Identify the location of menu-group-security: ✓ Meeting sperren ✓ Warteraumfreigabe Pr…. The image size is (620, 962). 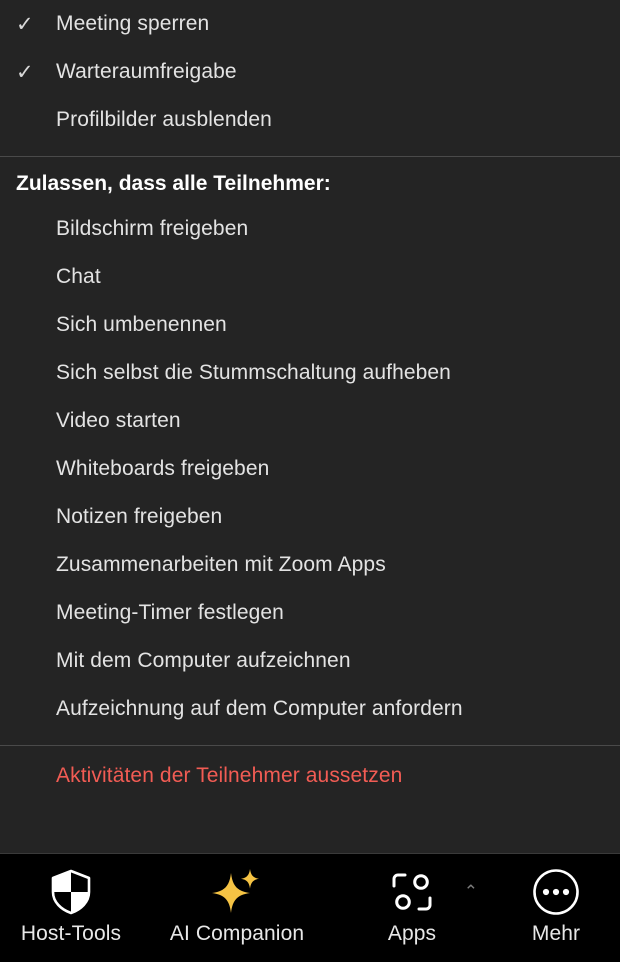
(310, 72).